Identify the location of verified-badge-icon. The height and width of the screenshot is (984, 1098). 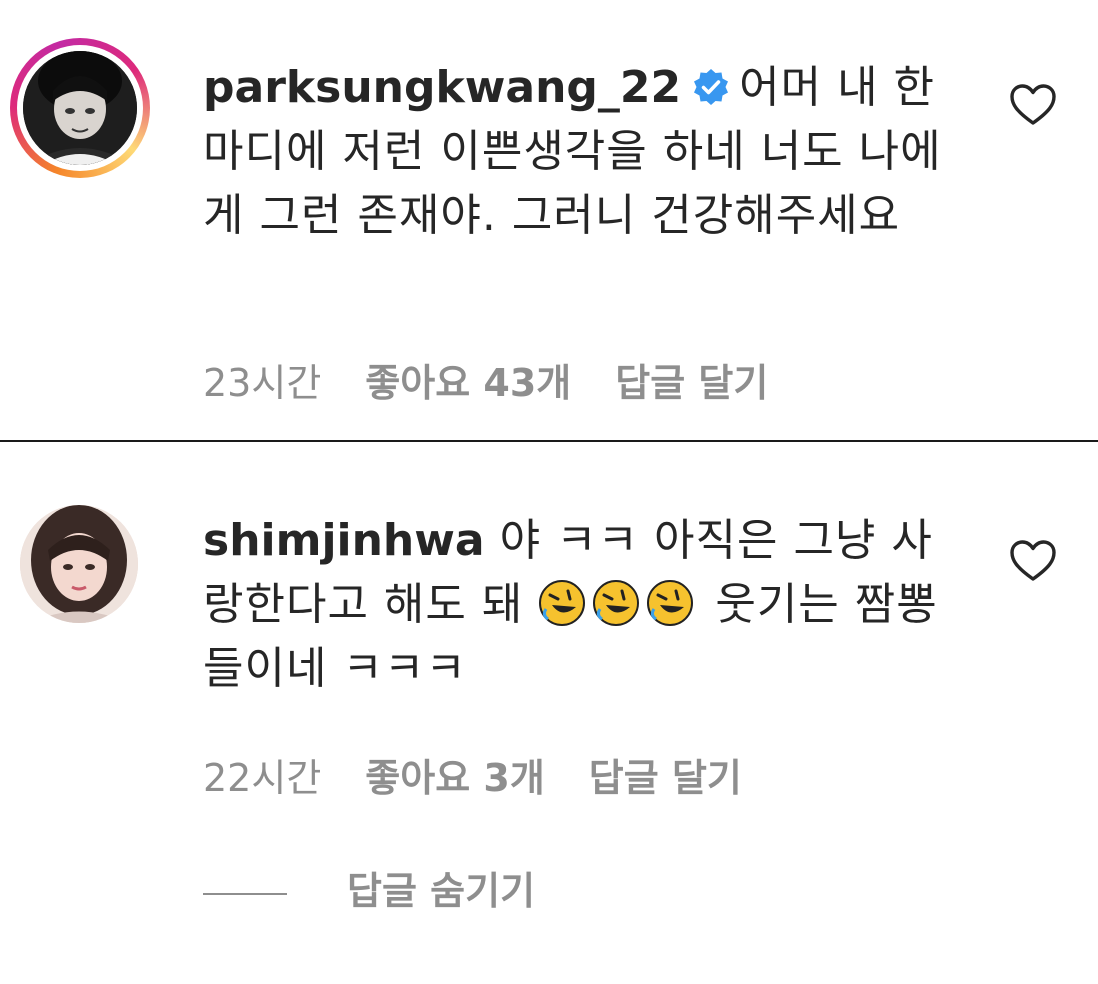
(711, 87).